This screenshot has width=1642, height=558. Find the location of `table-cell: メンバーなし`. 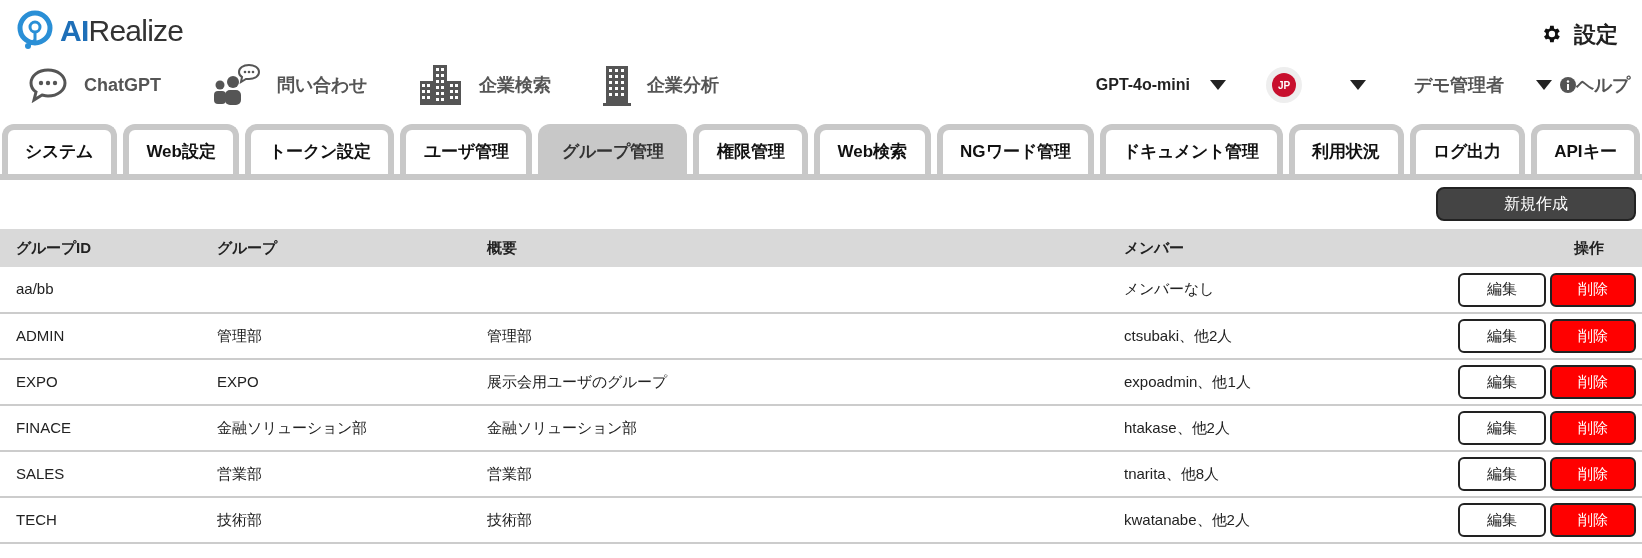

table-cell: メンバーなし is located at coordinates (1283, 290).